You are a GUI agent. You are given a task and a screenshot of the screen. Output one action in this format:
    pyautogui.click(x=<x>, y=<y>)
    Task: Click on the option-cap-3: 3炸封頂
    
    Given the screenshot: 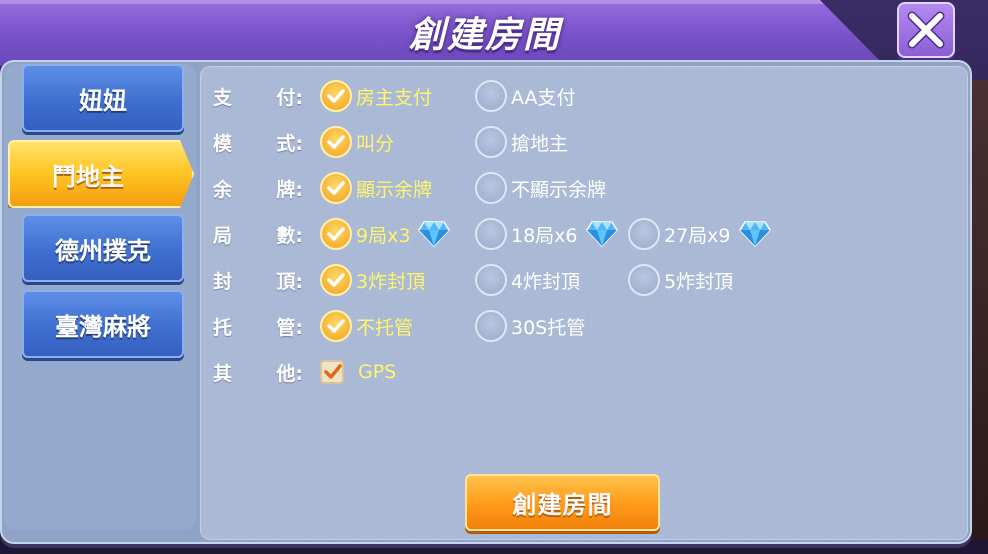 What is the action you would take?
    pyautogui.click(x=372, y=280)
    